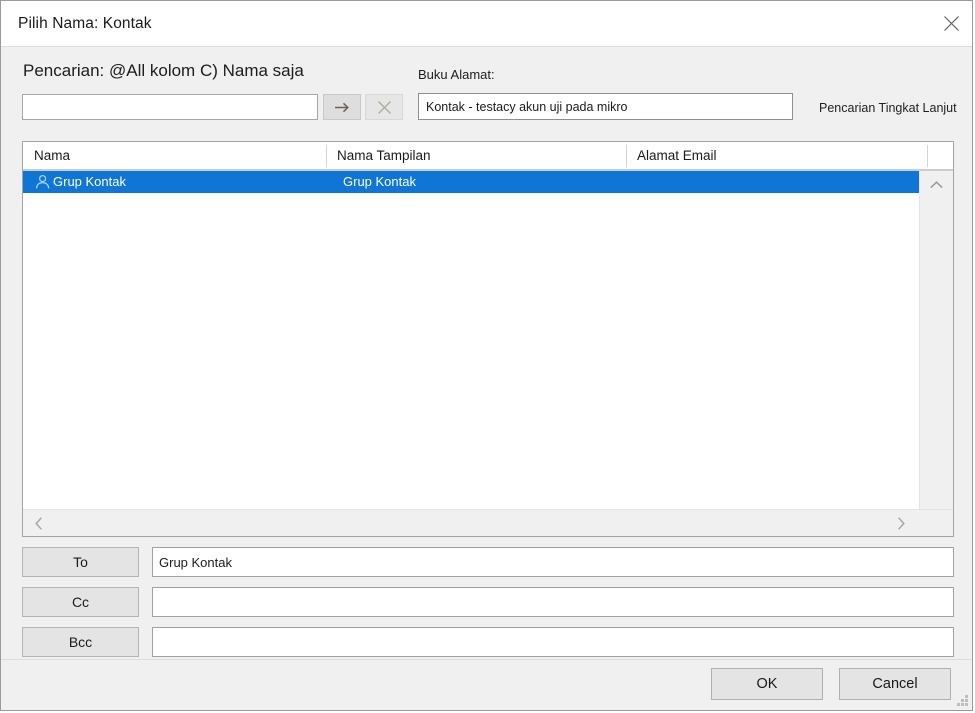  I want to click on search-options-label: Pencarian: @All kolom C) Nama saja, so click(163, 70).